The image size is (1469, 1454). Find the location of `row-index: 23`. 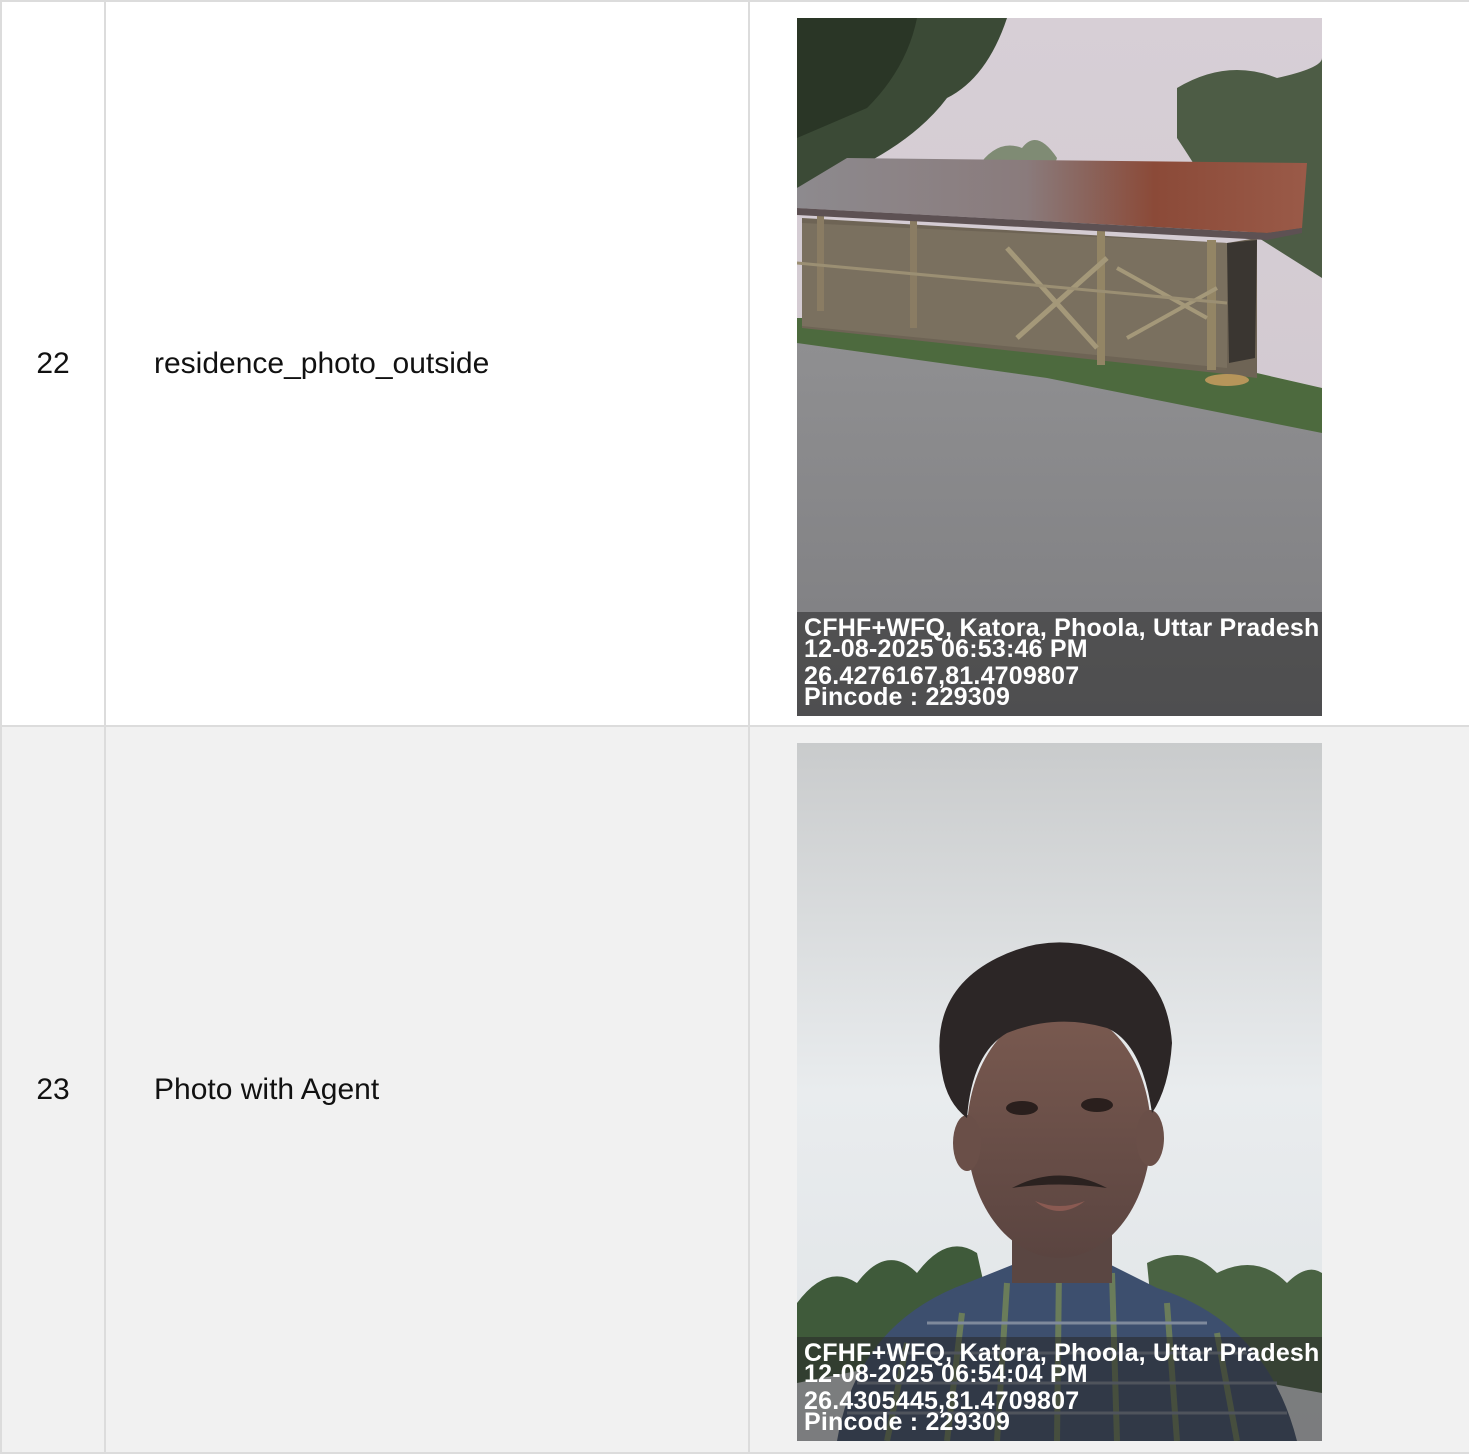

row-index: 23 is located at coordinates (53, 1089).